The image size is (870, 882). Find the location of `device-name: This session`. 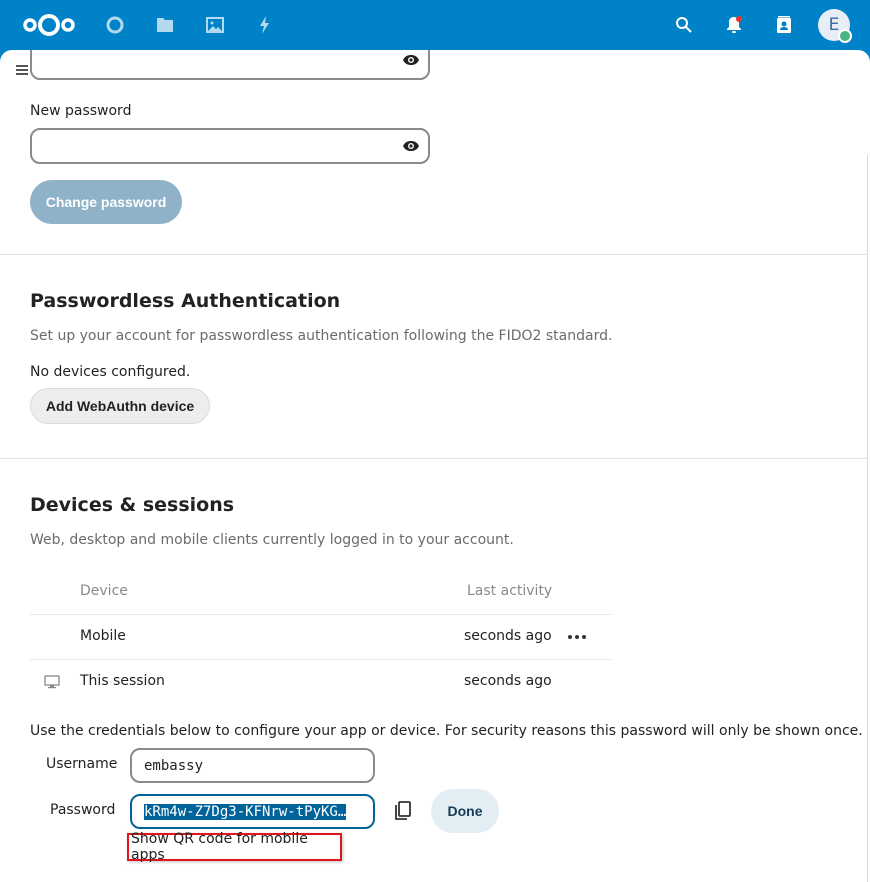

device-name: This session is located at coordinates (122, 681).